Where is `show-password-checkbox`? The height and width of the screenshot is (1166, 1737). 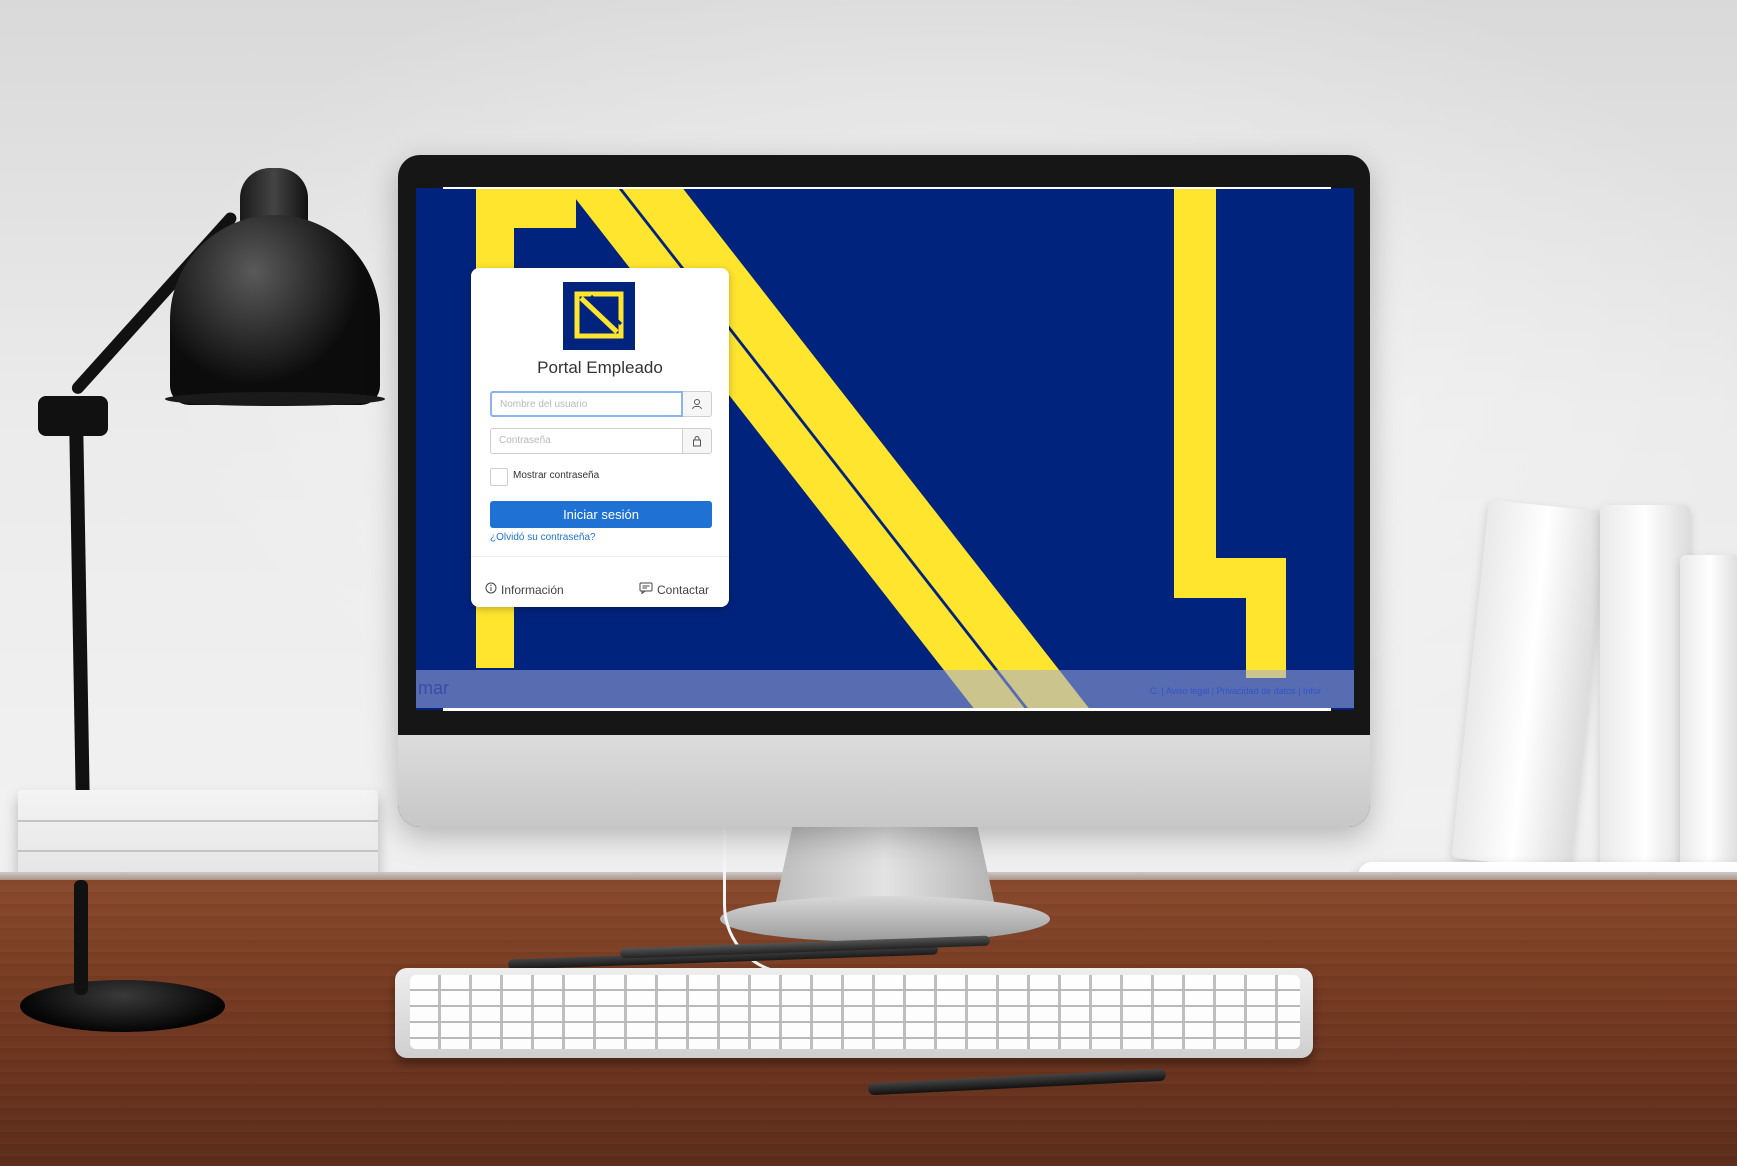
show-password-checkbox is located at coordinates (499, 477).